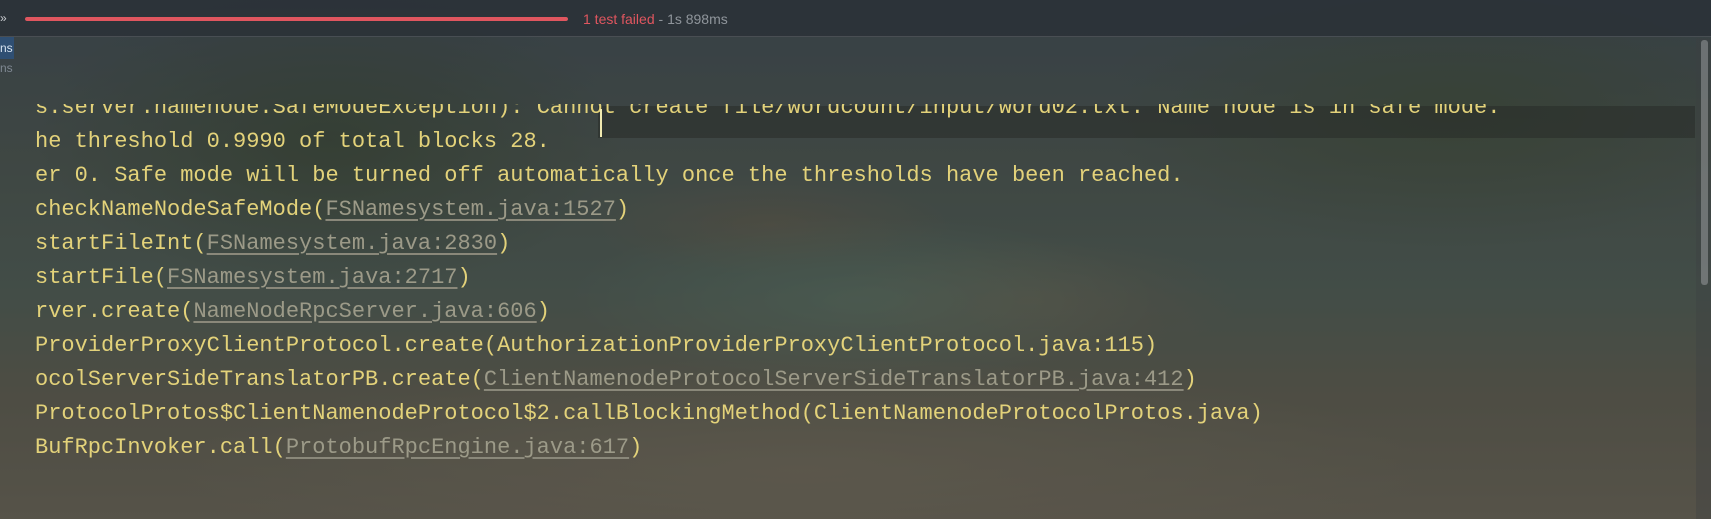 The image size is (1711, 519). Describe the element at coordinates (619, 19) in the screenshot. I see `tests-failed-count: 1 test failed` at that location.